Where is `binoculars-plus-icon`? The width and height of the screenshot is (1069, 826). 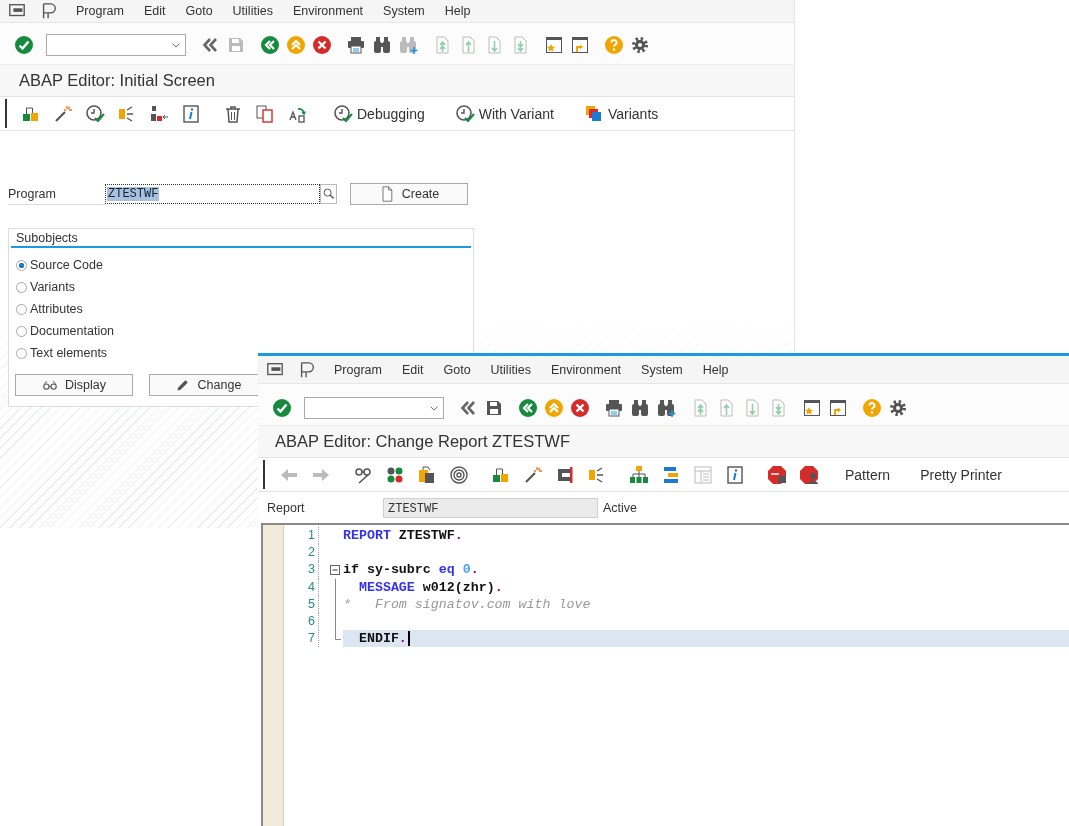 binoculars-plus-icon is located at coordinates (666, 407).